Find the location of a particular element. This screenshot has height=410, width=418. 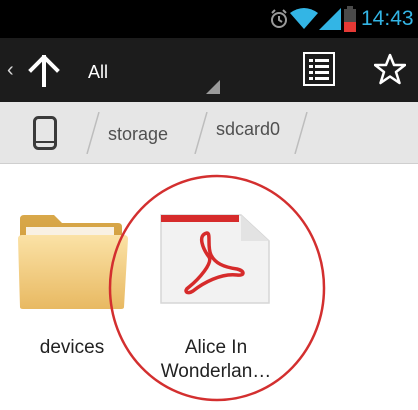

back-chevron-icon: ‹ is located at coordinates (10, 70).